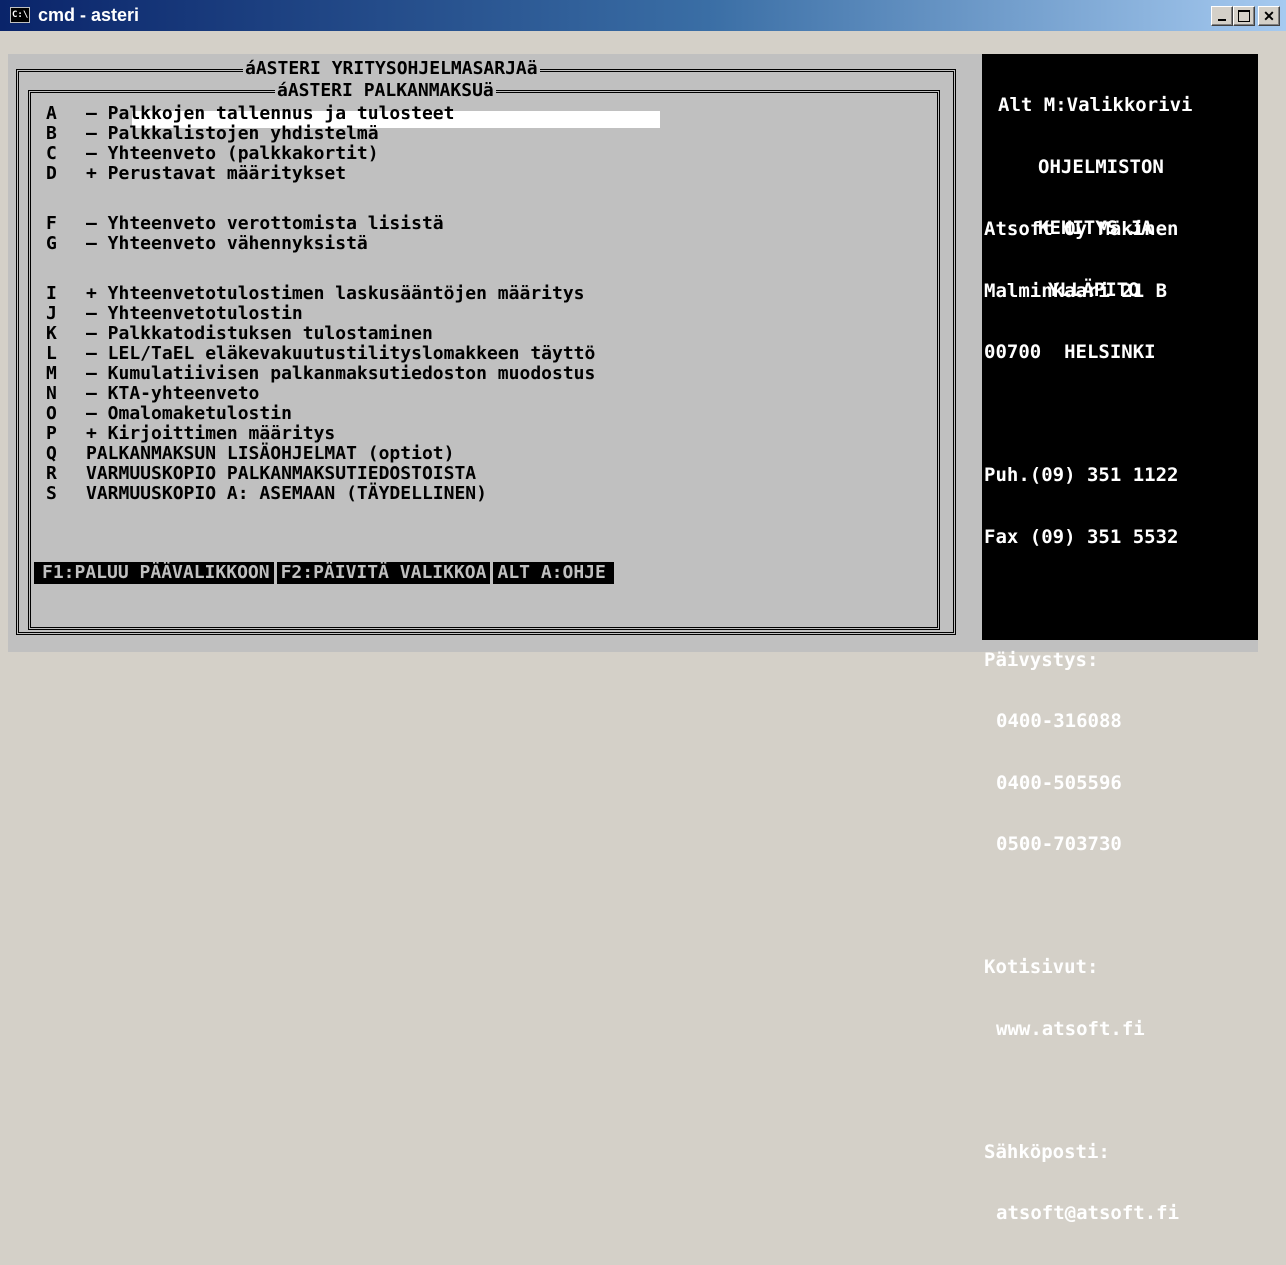 The image size is (1286, 1265). Describe the element at coordinates (385, 90) in the screenshot. I see `inner-menu-title: áASTERI PALKANMAKSUä` at that location.